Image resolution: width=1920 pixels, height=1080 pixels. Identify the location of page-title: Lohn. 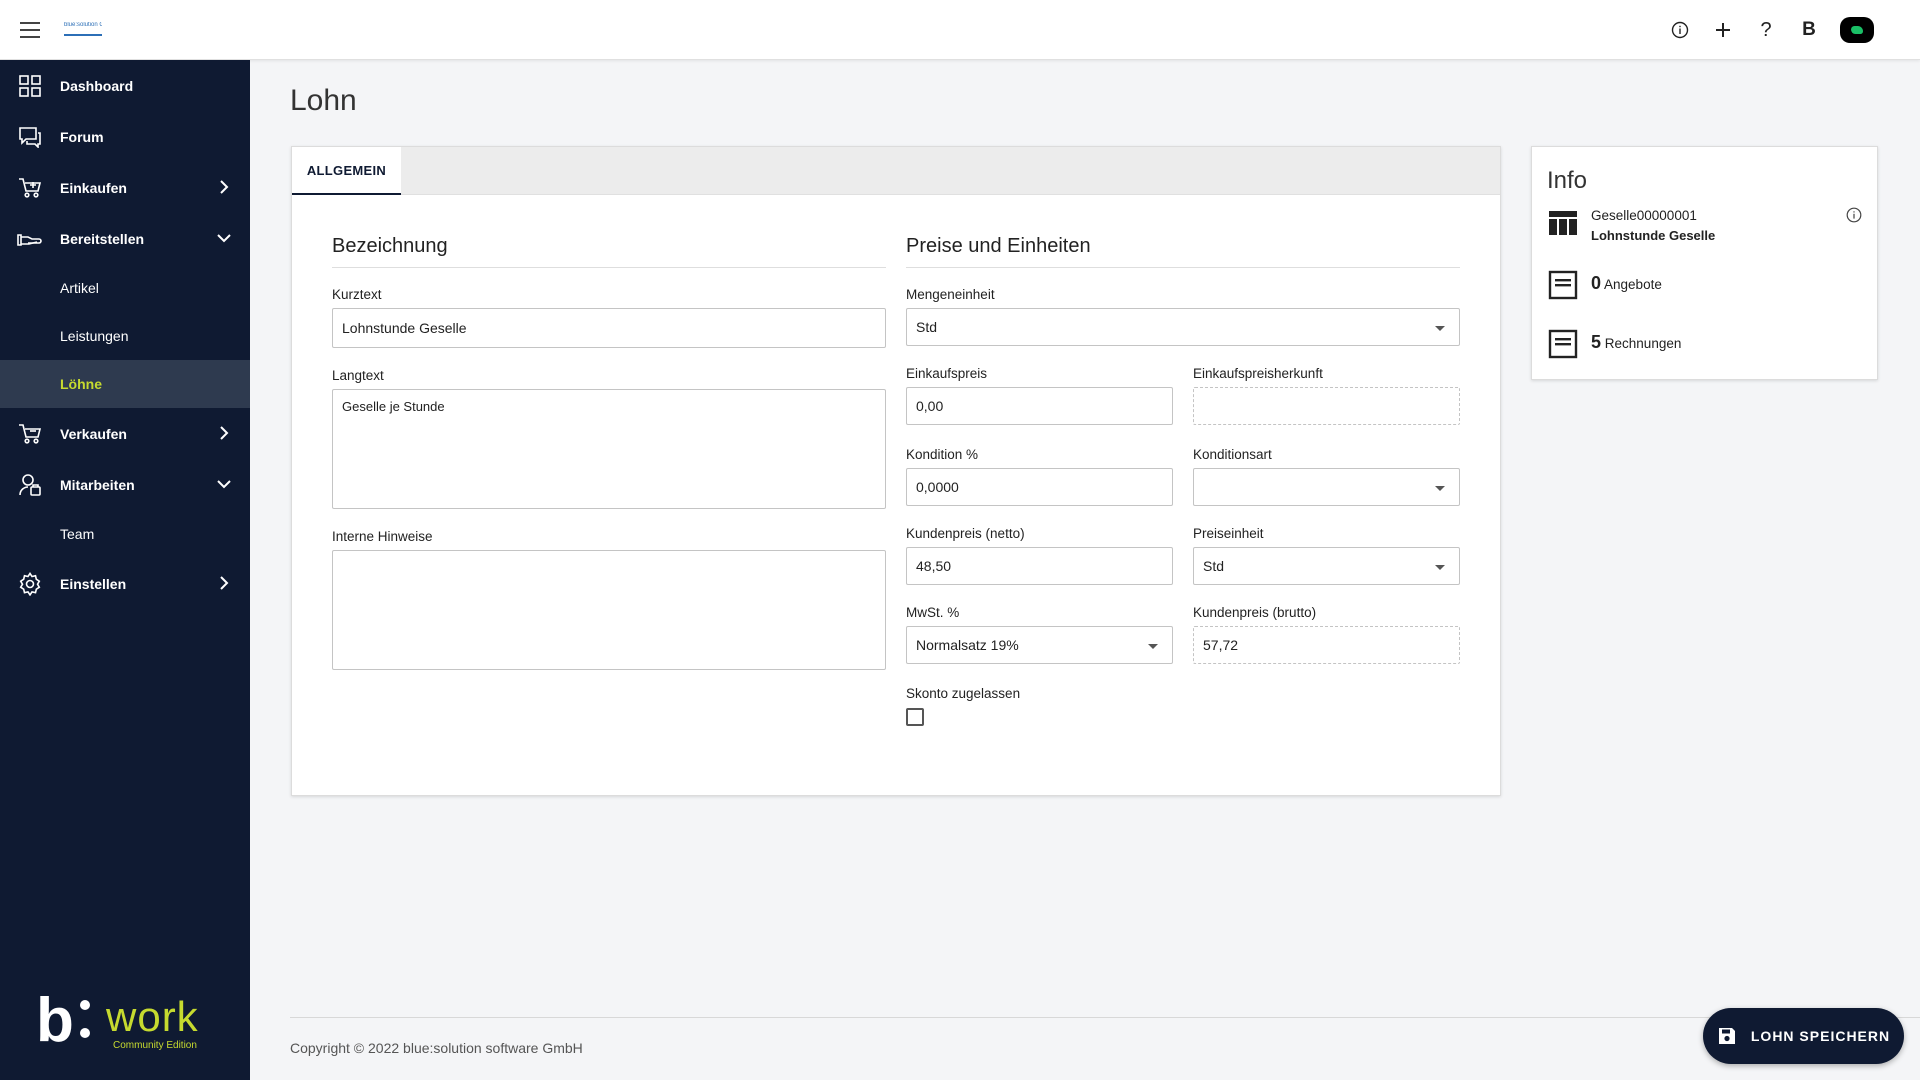
(323, 100).